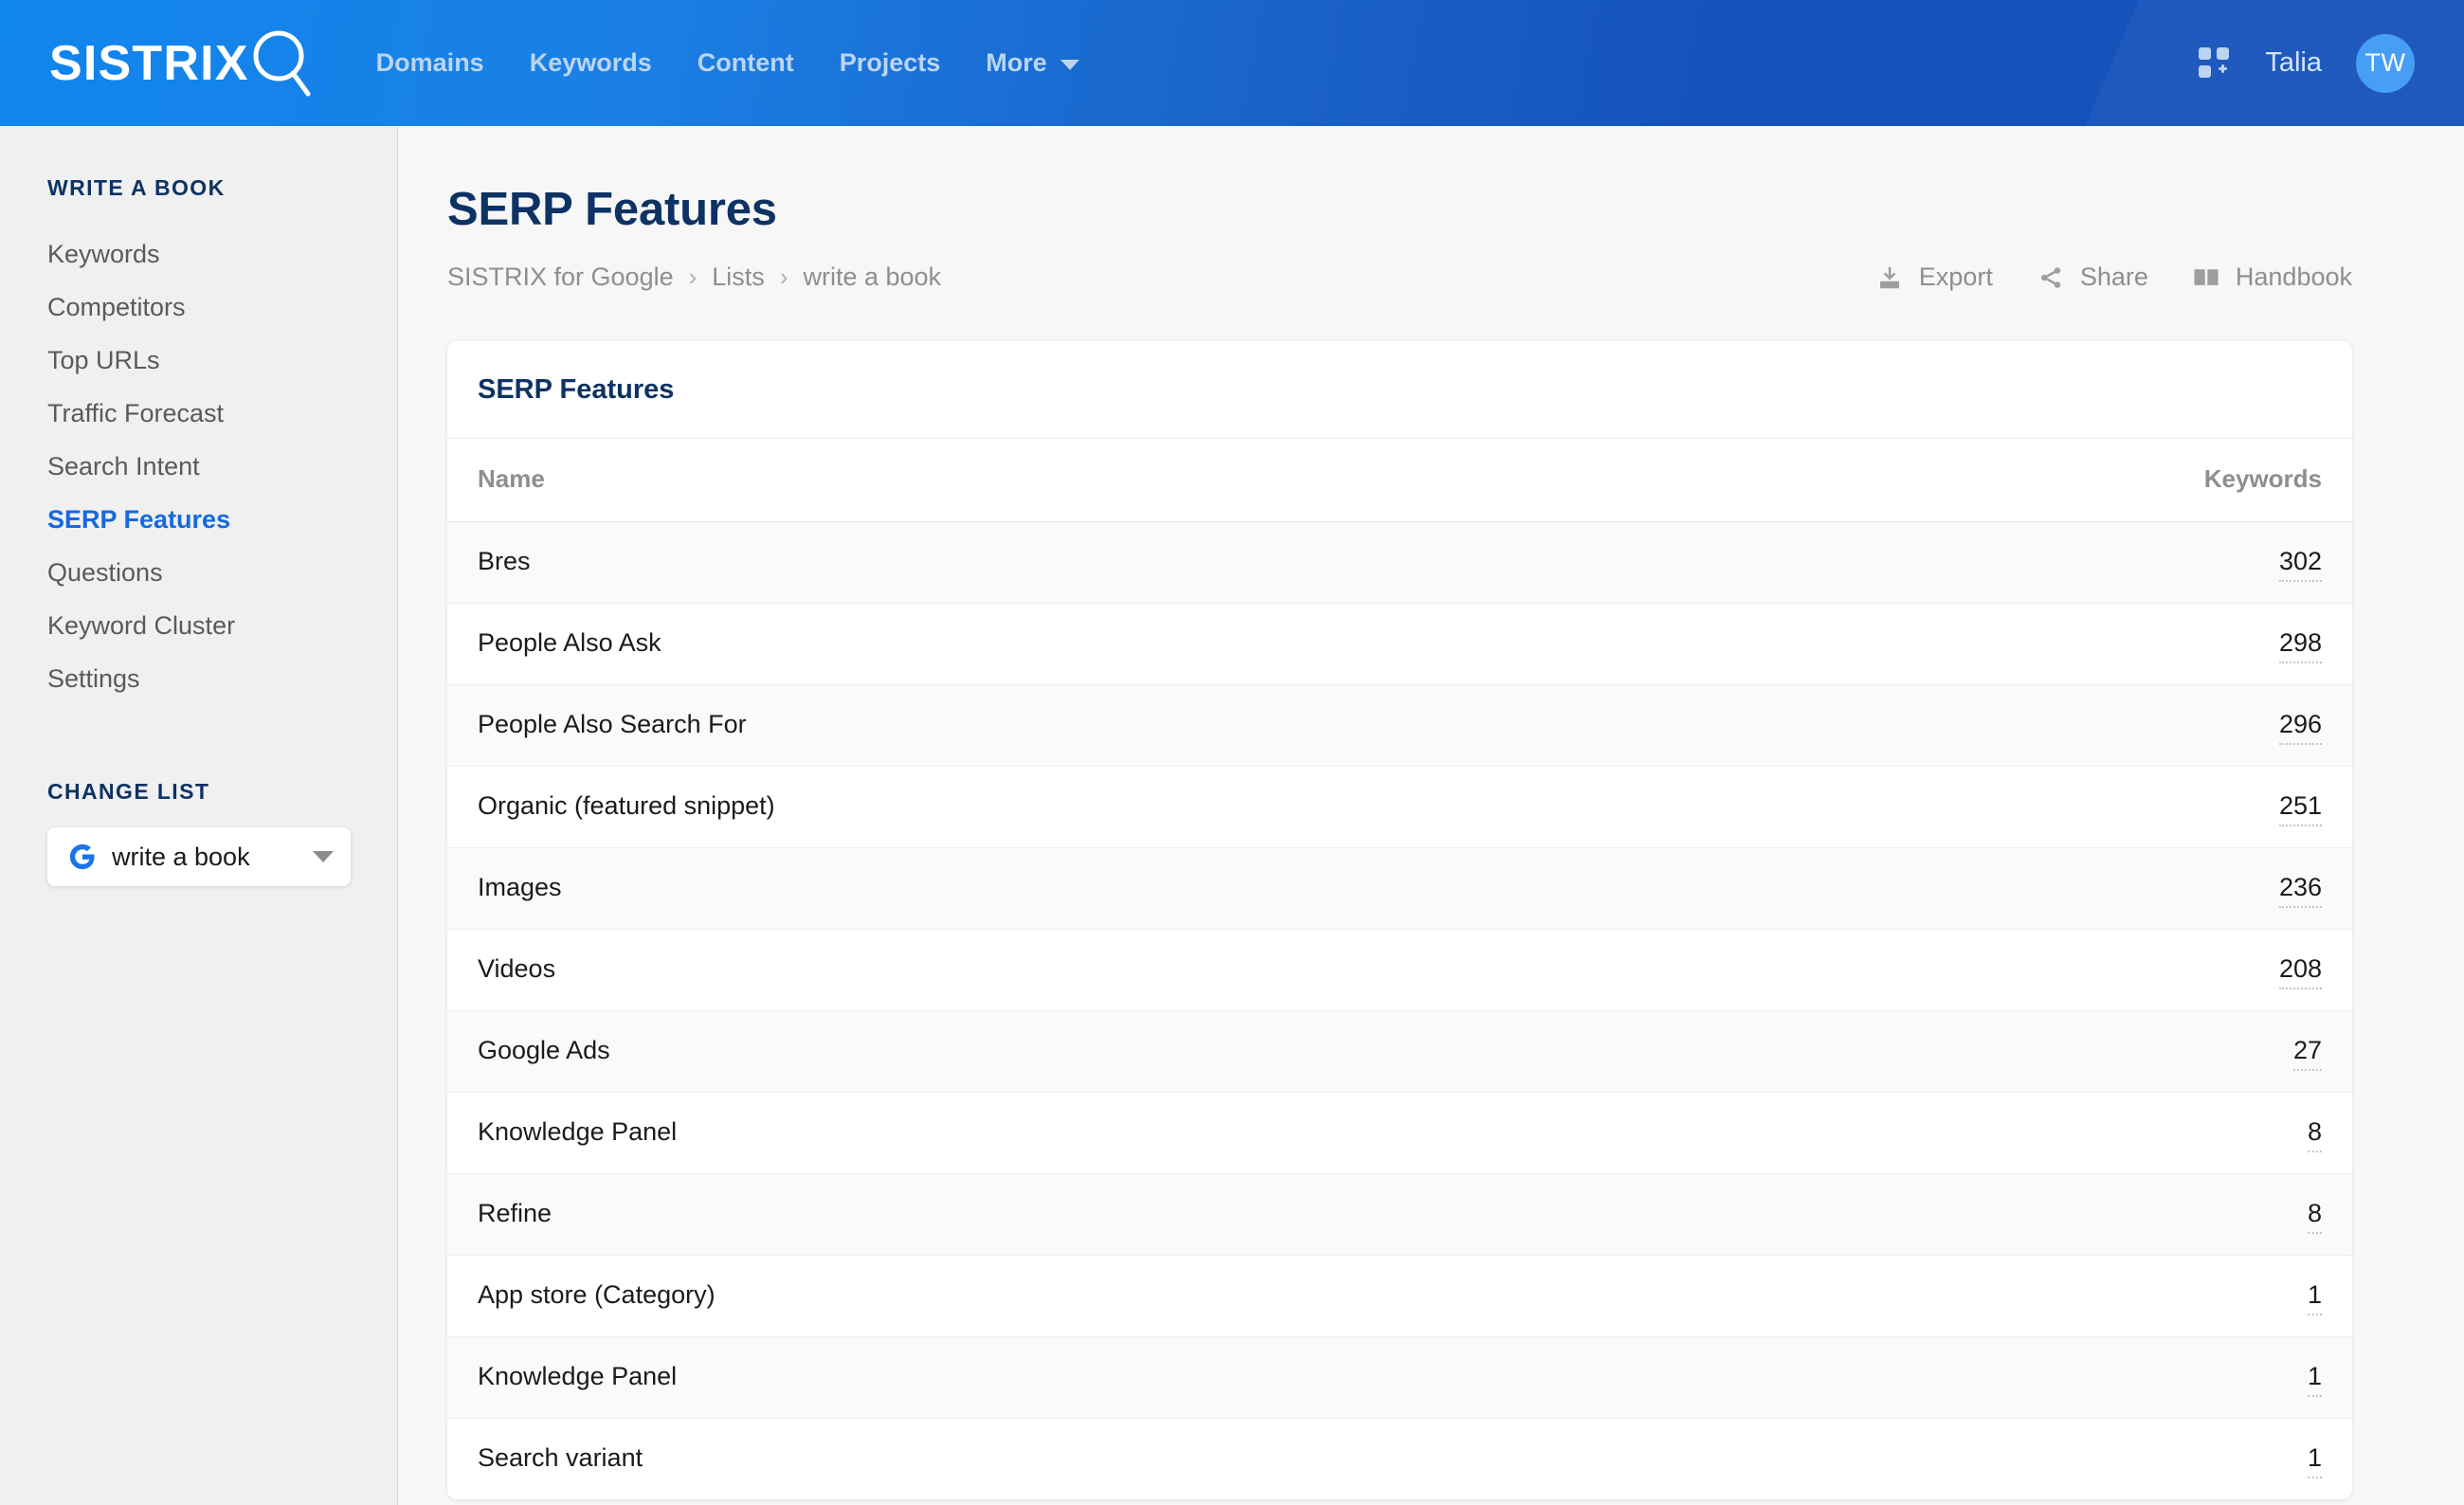 This screenshot has width=2464, height=1505. What do you see at coordinates (1016, 62) in the screenshot?
I see `nav-label: More` at bounding box center [1016, 62].